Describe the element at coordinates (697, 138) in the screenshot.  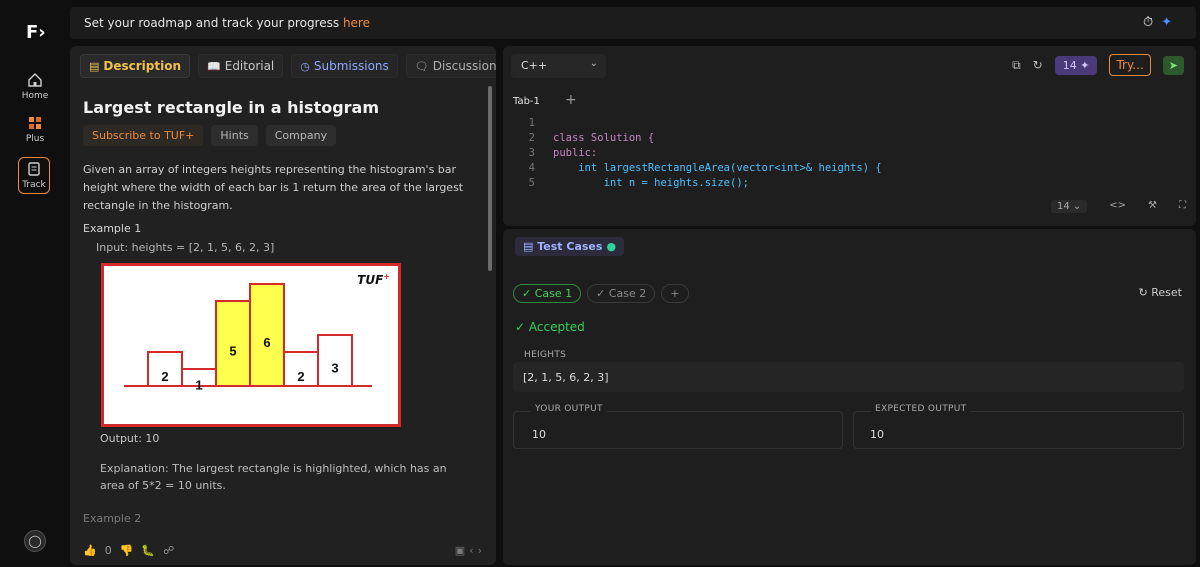
I see `code-line: 2 class Solution {` at that location.